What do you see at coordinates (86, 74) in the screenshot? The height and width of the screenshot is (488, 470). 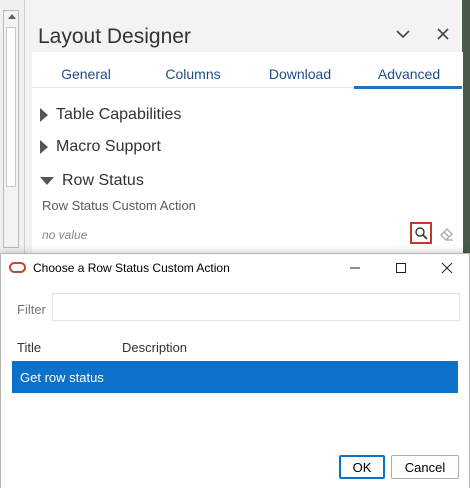 I see `tab-general: General` at bounding box center [86, 74].